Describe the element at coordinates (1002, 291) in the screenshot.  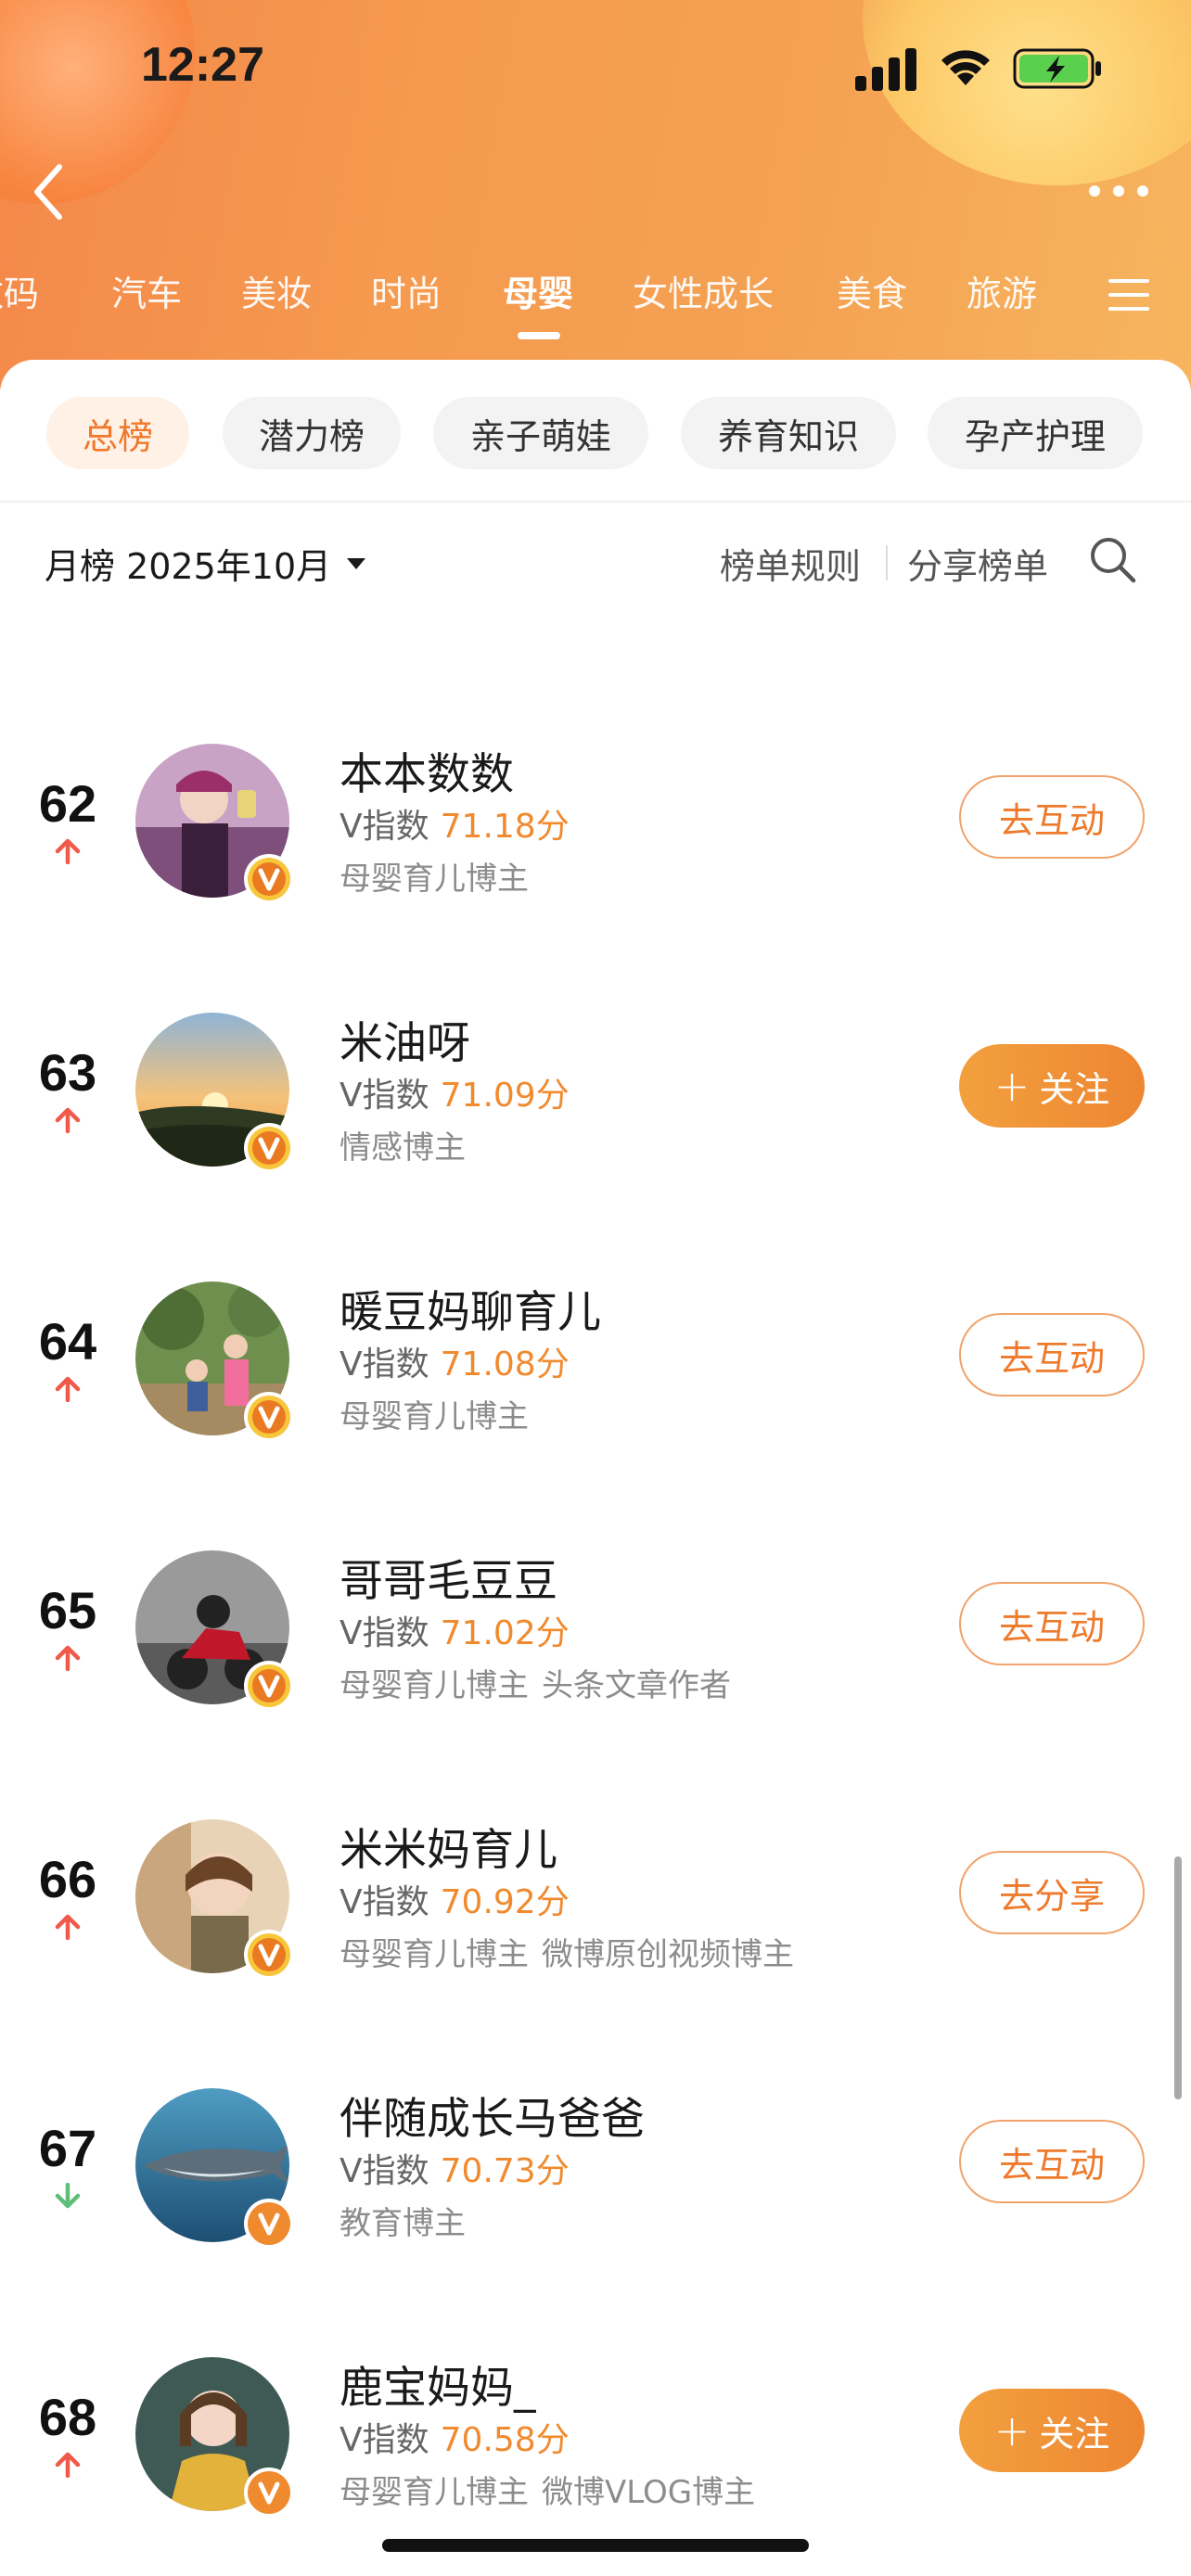
I see `category-tab: 旅游` at that location.